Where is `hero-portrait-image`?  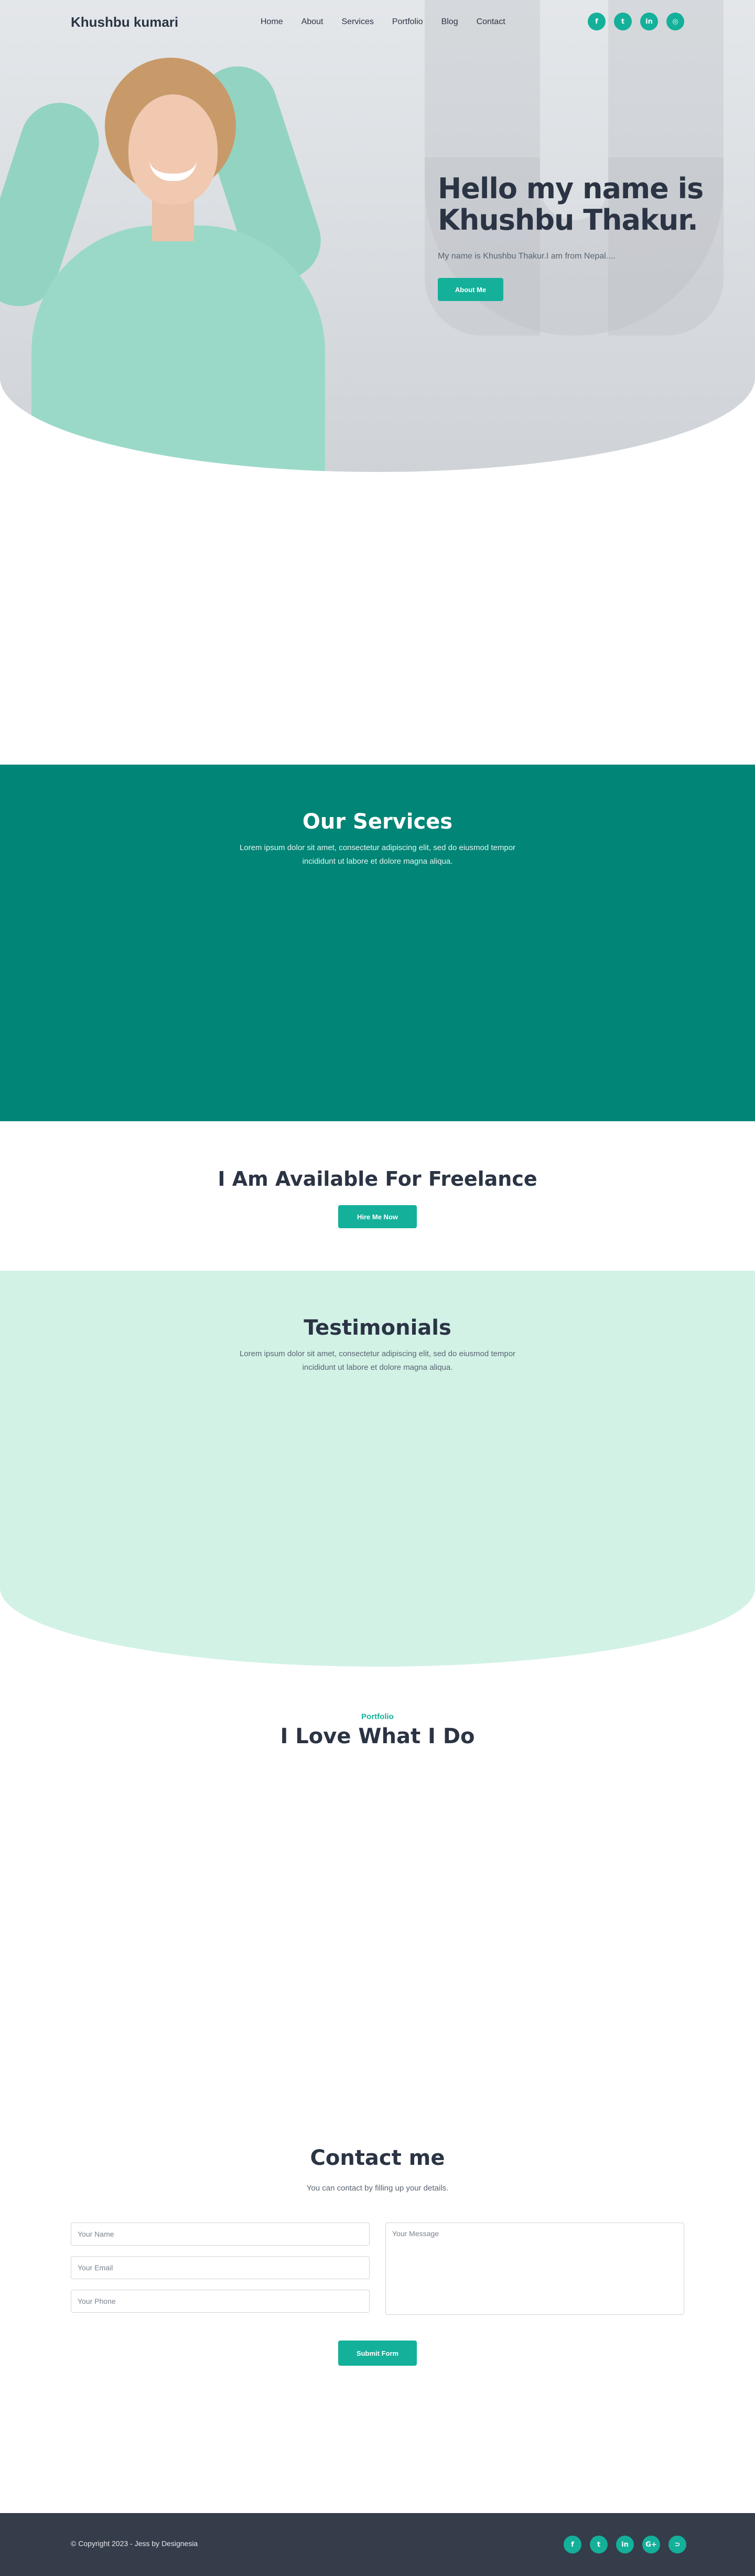
hero-portrait-image is located at coordinates (173, 246).